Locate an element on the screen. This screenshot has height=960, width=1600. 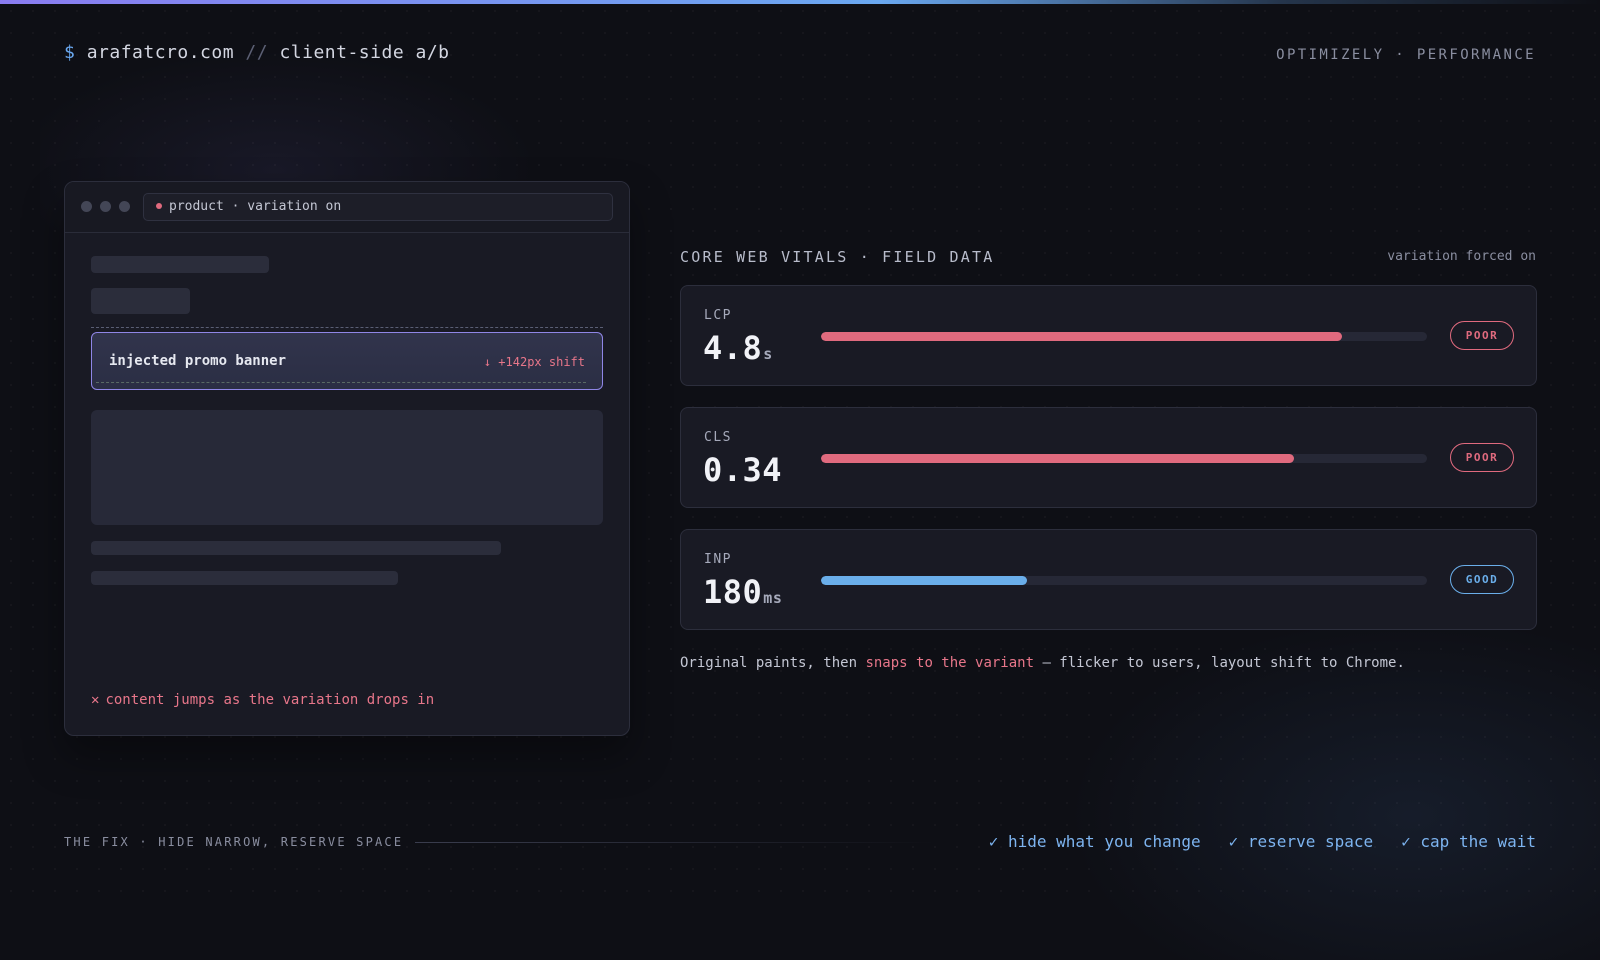
browser-toolbar: product · variation on is located at coordinates (347, 207).